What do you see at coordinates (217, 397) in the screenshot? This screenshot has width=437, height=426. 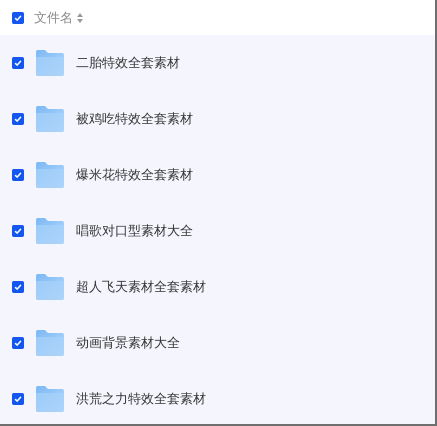 I see `file-row: 洪荒之力特效全套素材` at bounding box center [217, 397].